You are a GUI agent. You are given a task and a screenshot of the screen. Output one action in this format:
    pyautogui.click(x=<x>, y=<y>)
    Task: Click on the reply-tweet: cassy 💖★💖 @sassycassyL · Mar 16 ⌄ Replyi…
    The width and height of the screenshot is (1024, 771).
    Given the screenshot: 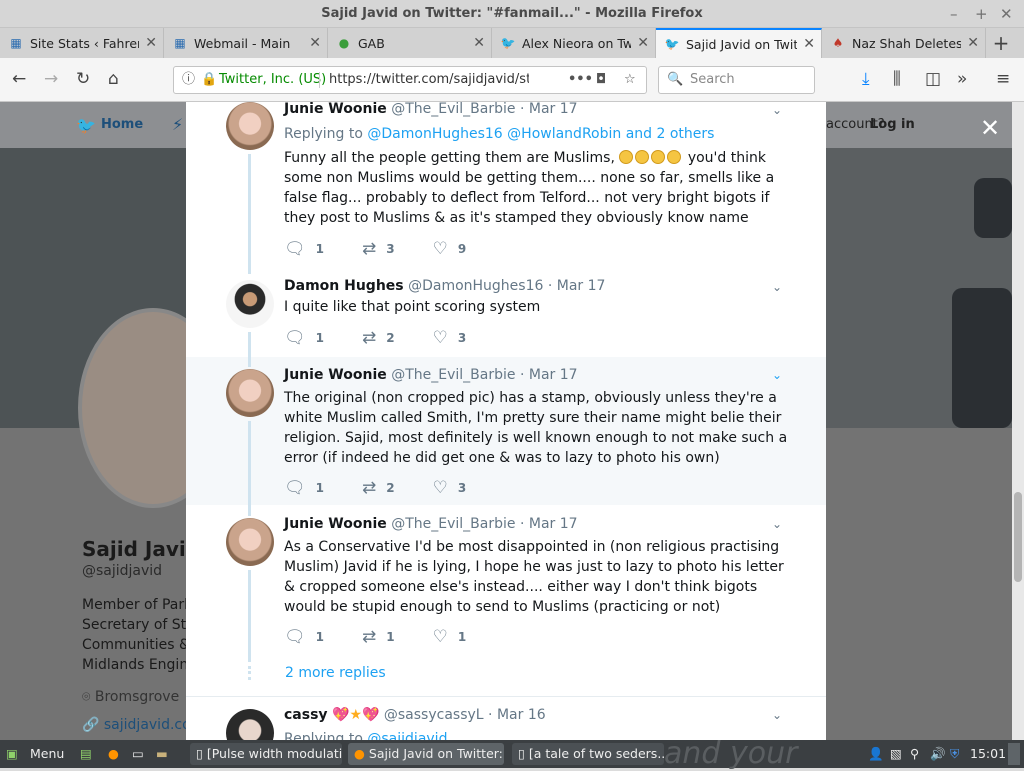 What is the action you would take?
    pyautogui.click(x=506, y=718)
    